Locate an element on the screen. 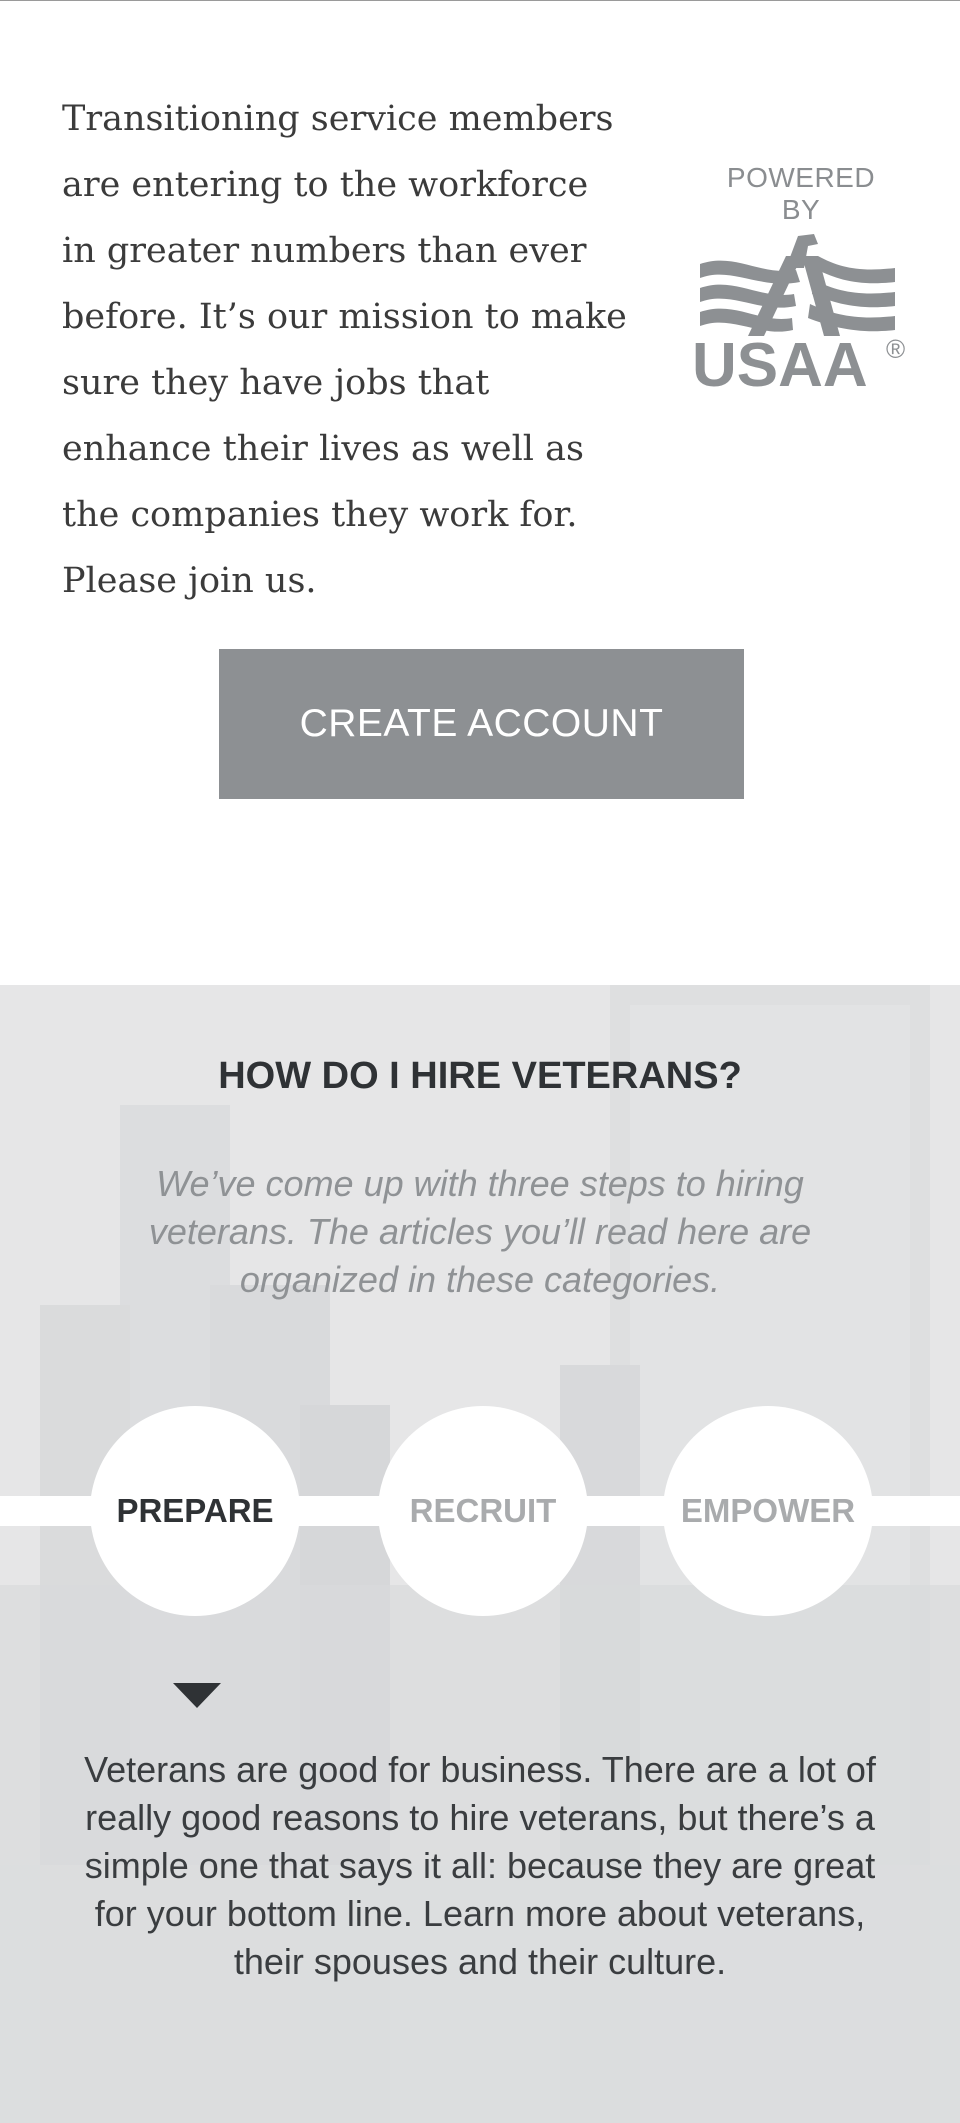 This screenshot has height=2123, width=960. usaa-wordmark: USAA is located at coordinates (780, 361).